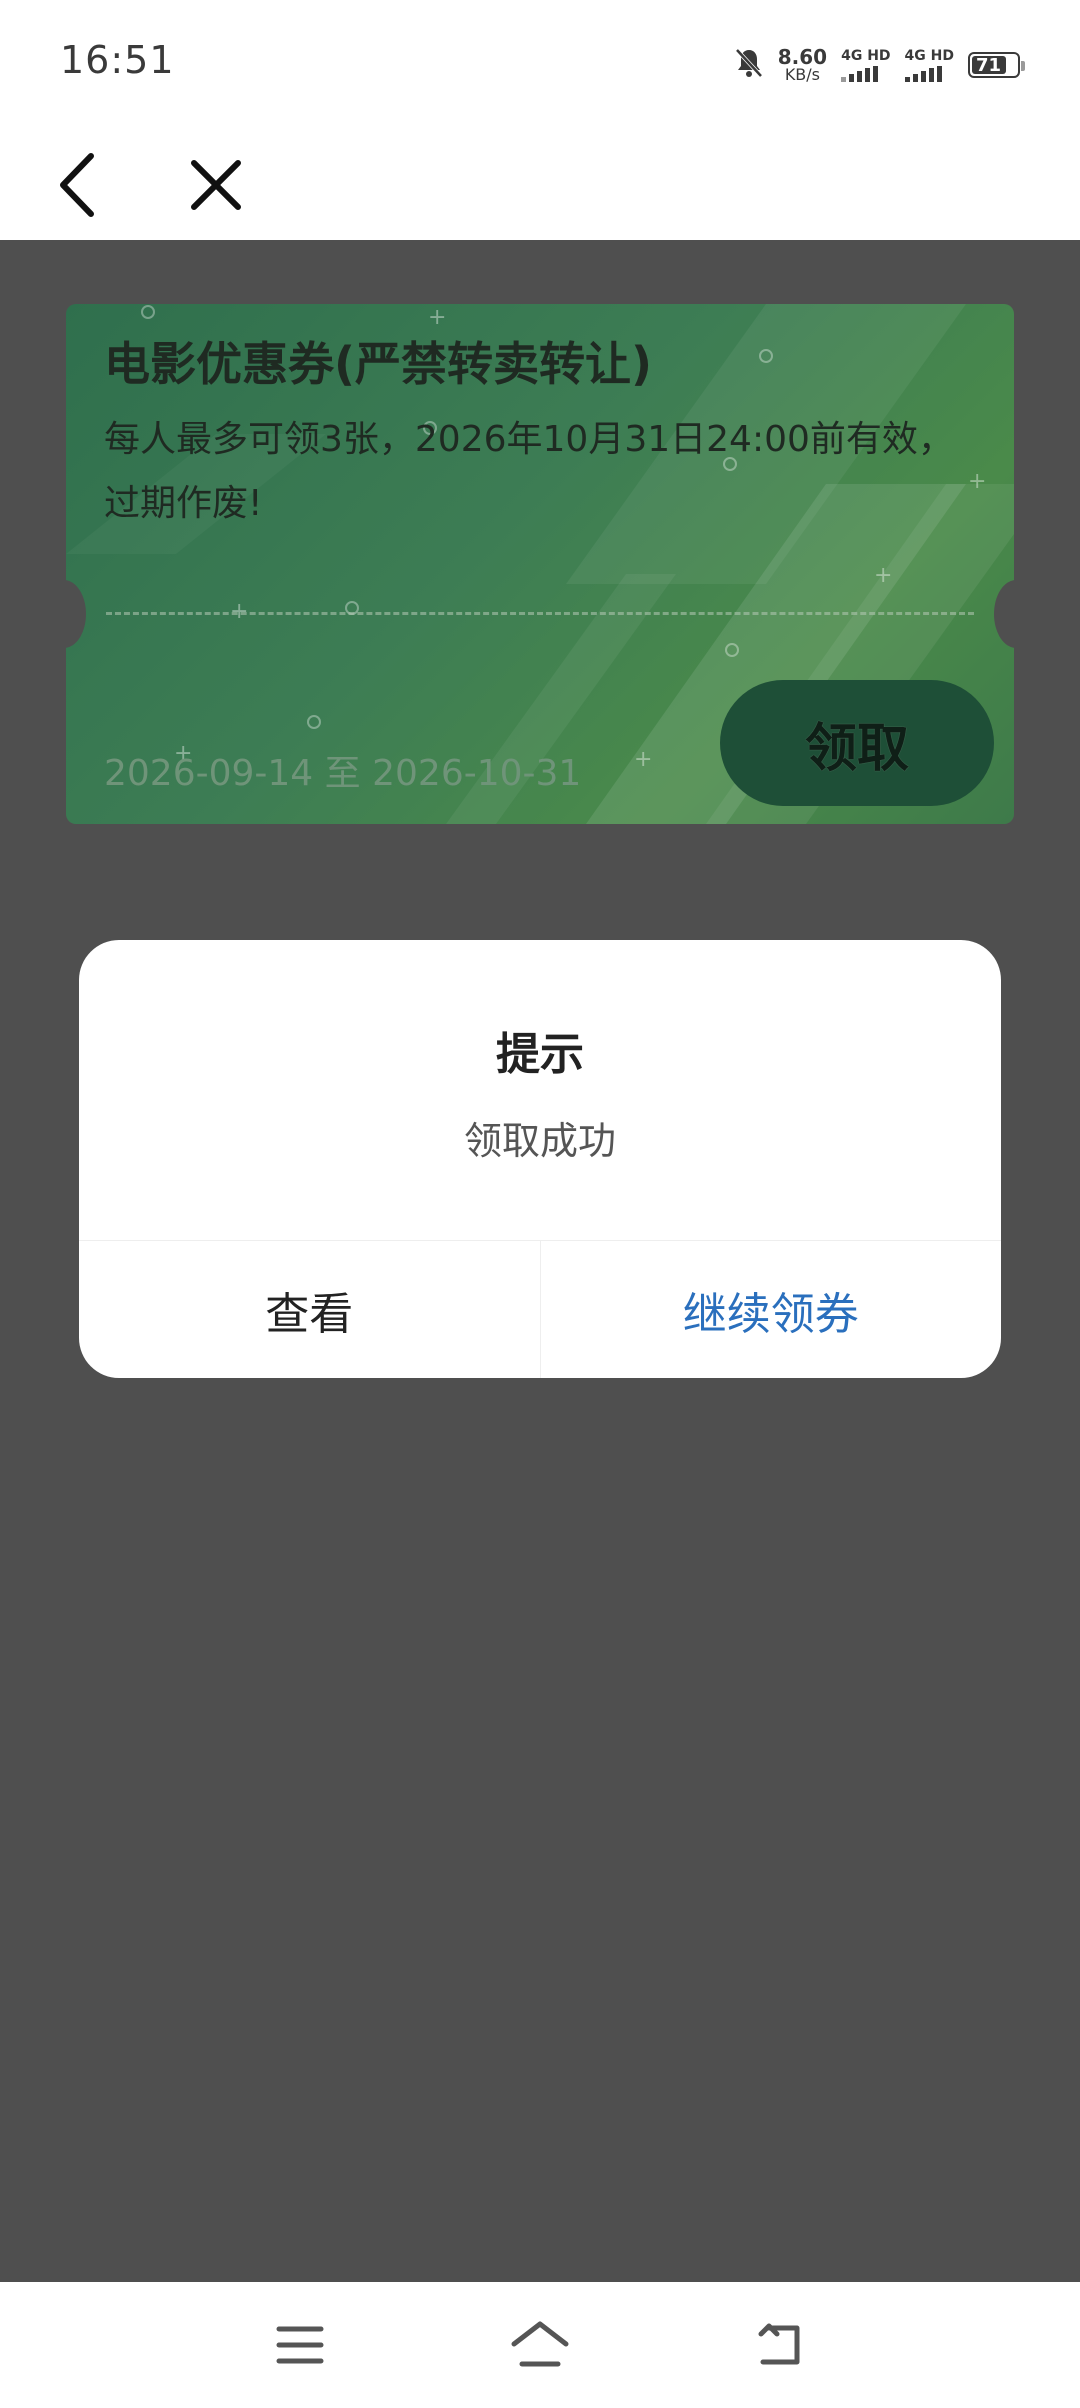  I want to click on view-button: 查看, so click(310, 1309).